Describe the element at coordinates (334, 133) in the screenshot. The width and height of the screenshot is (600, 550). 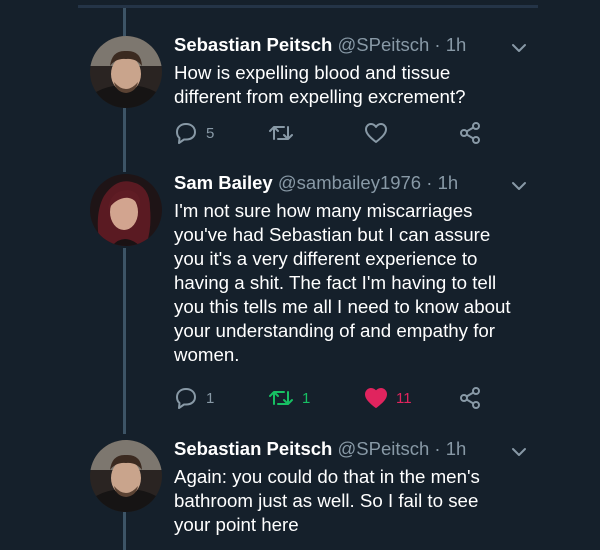
I see `action-bar: 5` at that location.